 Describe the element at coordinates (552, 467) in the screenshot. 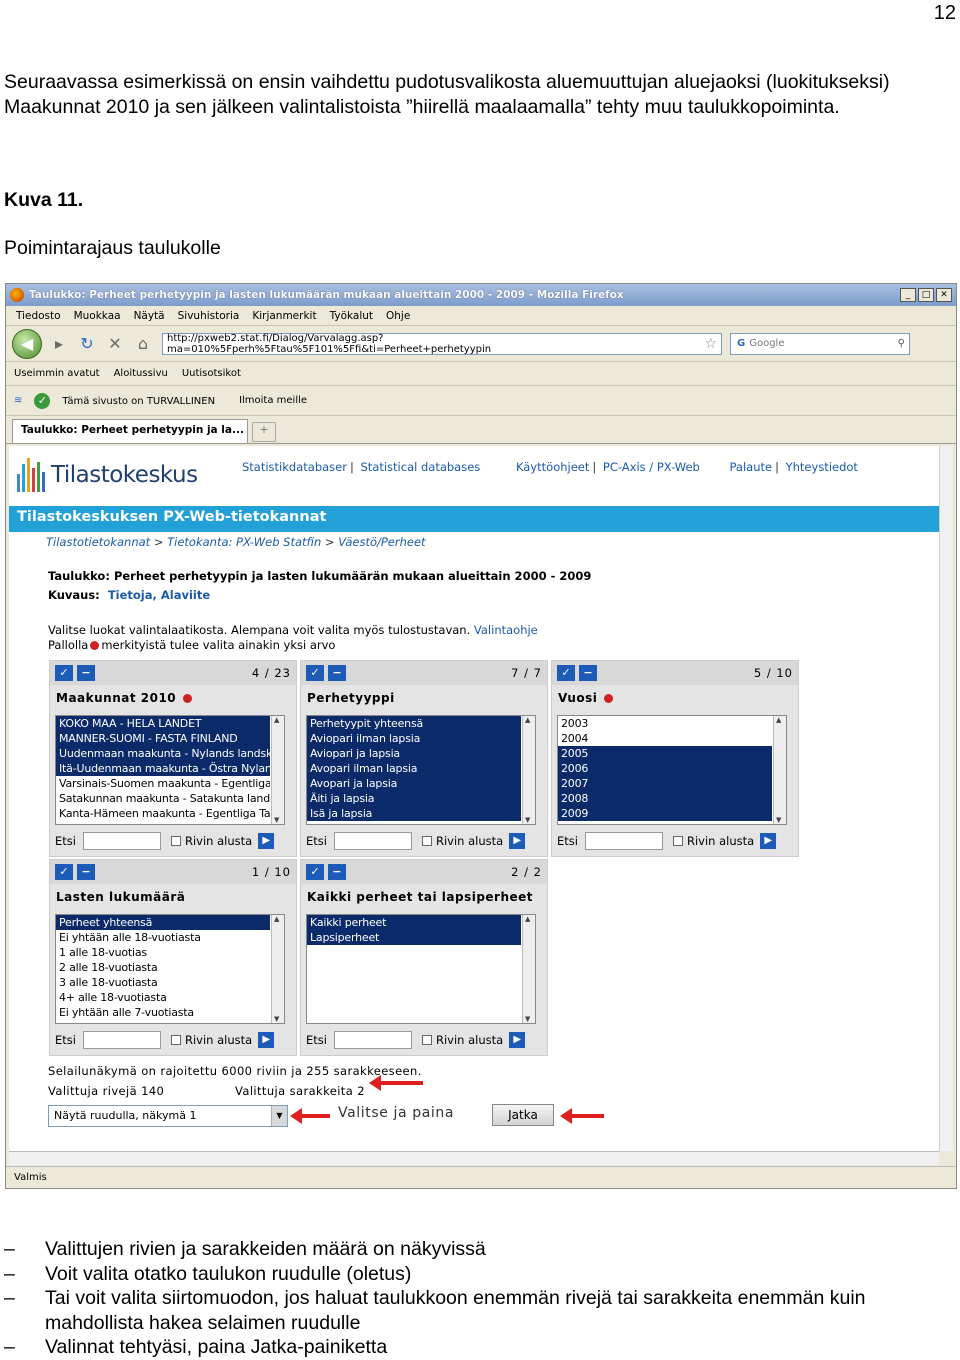

I see `link-kayttoohjeet: Käyttöohjeet` at that location.